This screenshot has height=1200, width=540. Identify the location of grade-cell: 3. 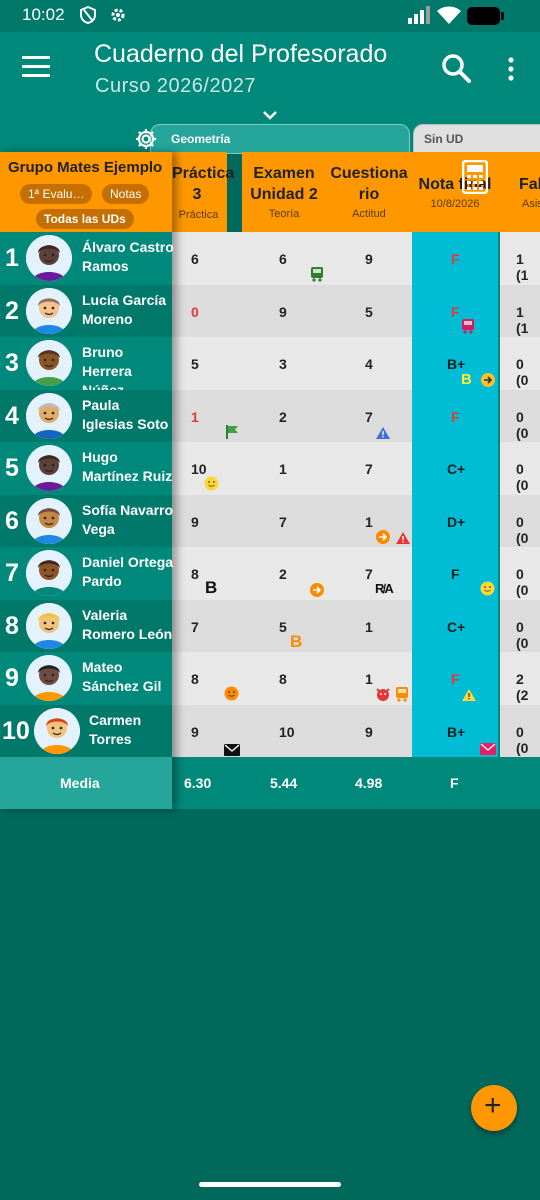
(283, 364).